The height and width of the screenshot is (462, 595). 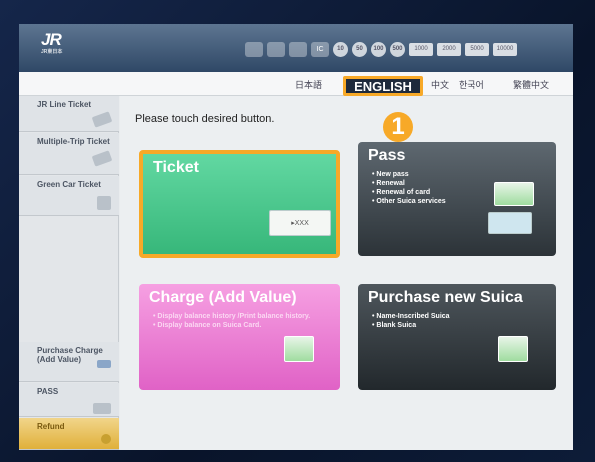 I want to click on sidebar-item-label: Purchase Charge (Add Value), so click(x=70, y=355).